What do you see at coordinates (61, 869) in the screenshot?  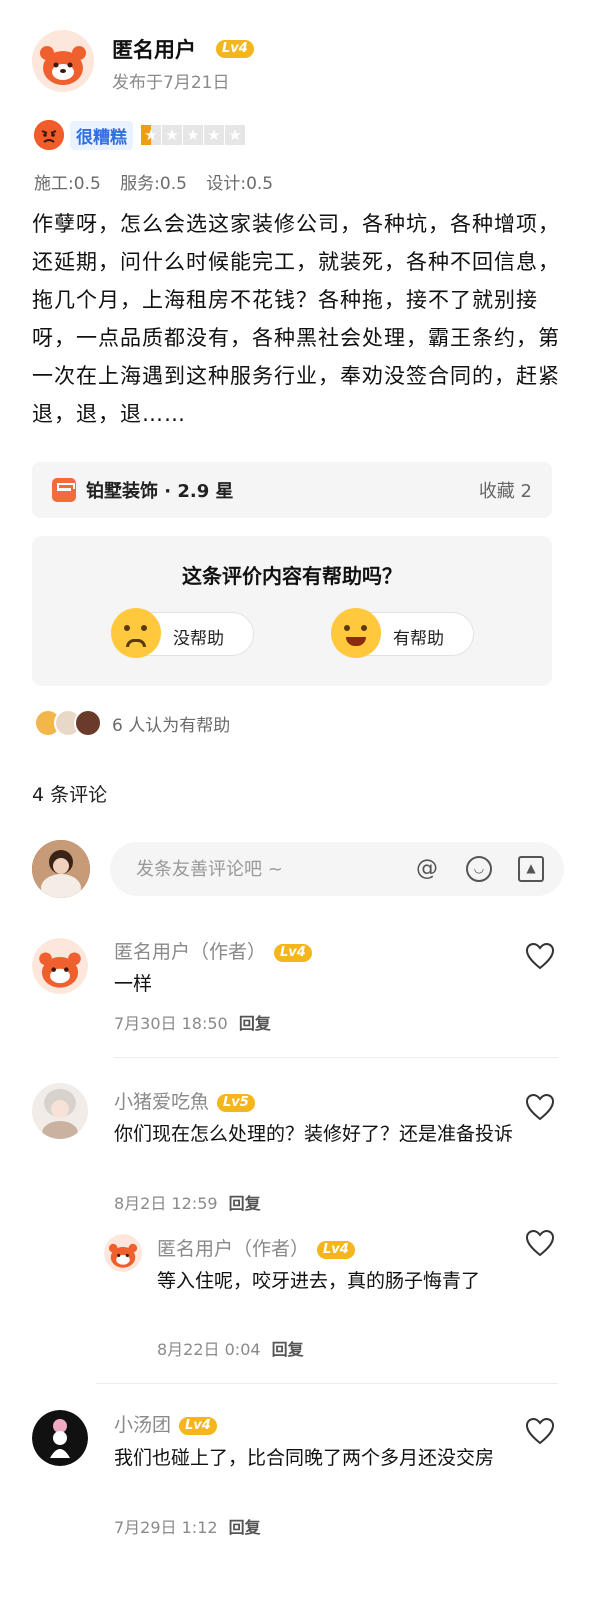 I see `my-avatar` at bounding box center [61, 869].